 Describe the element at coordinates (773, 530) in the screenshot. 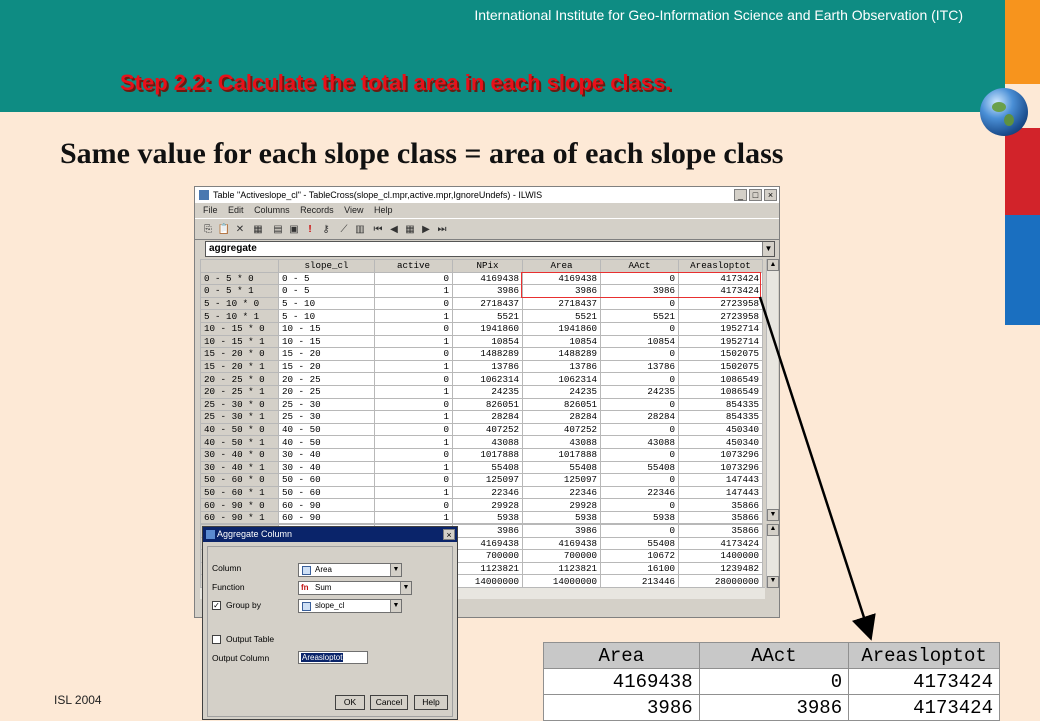

I see `scroll-up-icon: ▲` at that location.